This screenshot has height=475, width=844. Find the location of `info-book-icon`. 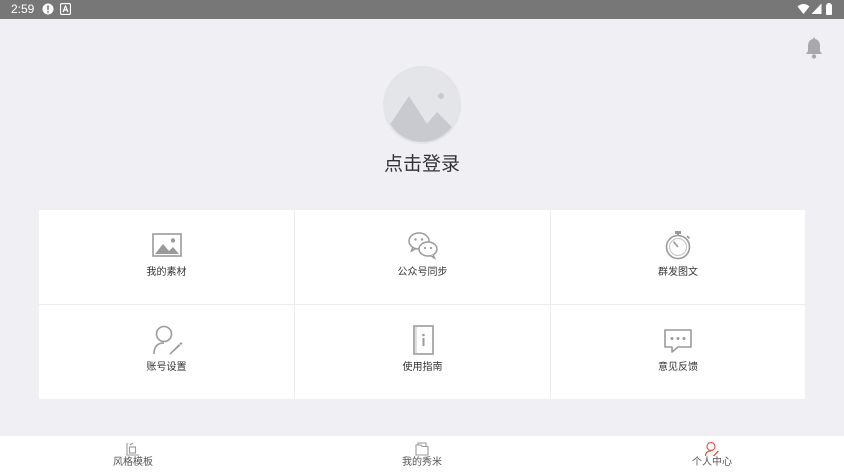

info-book-icon is located at coordinates (423, 340).